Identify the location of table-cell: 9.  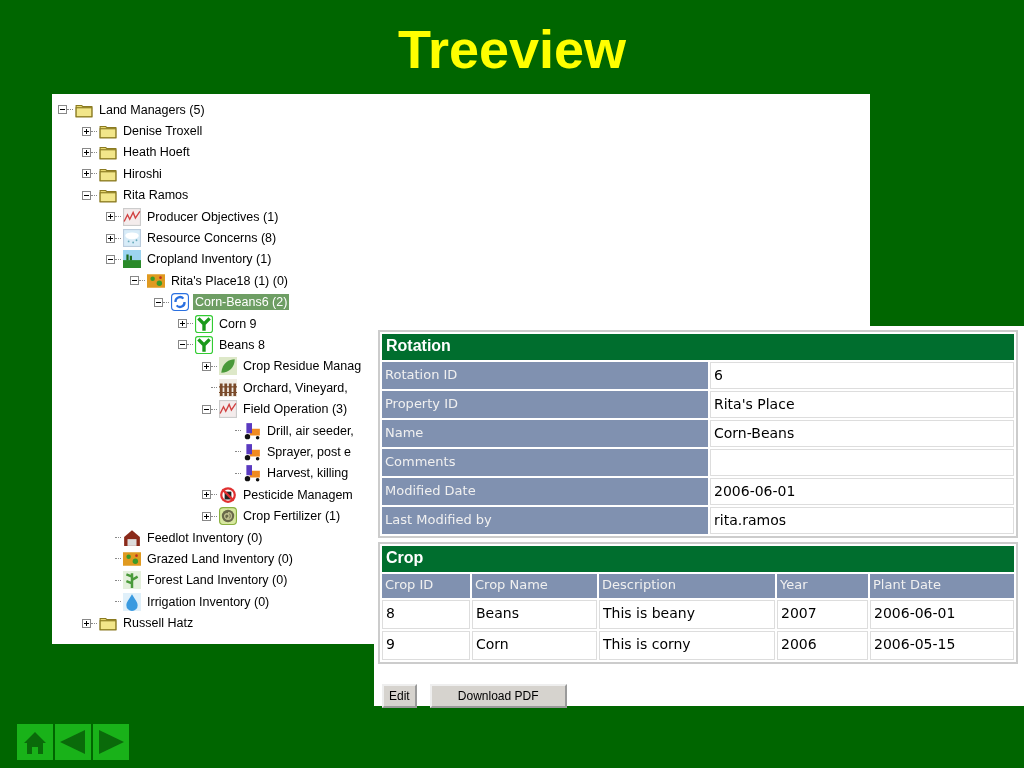
(426, 645).